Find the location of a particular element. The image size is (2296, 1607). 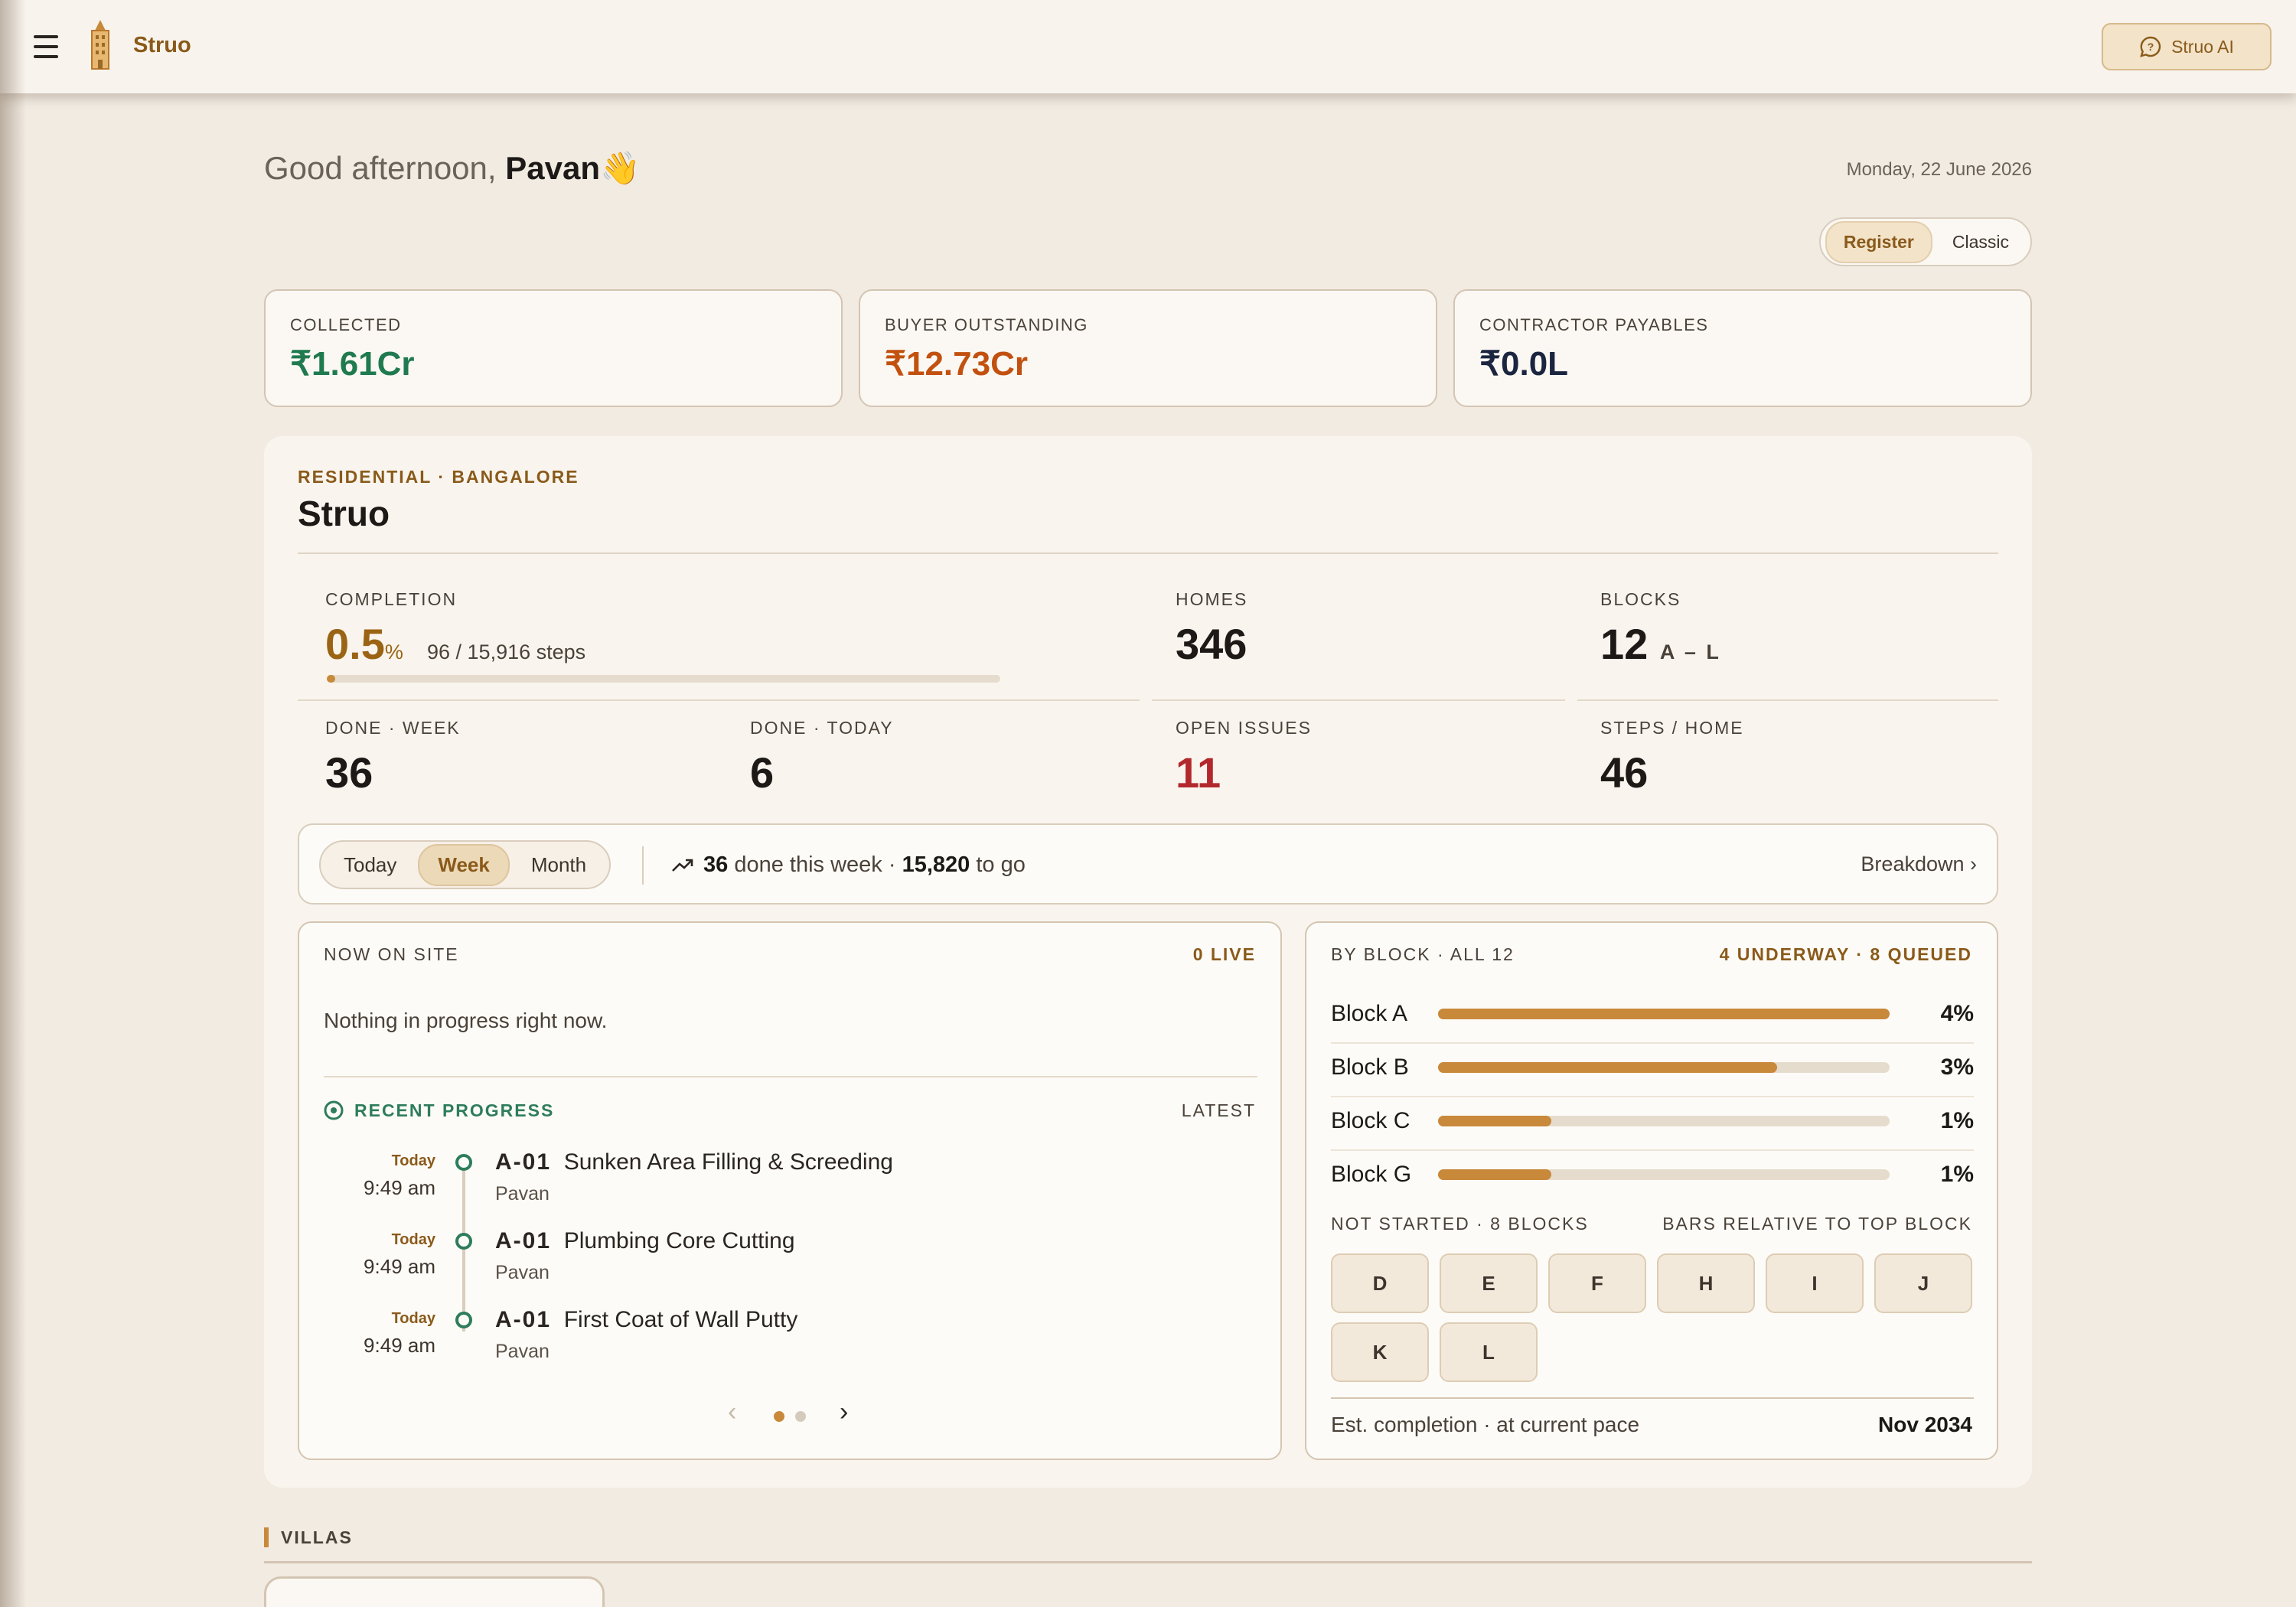

stat-label: COMPLETION is located at coordinates (391, 599).